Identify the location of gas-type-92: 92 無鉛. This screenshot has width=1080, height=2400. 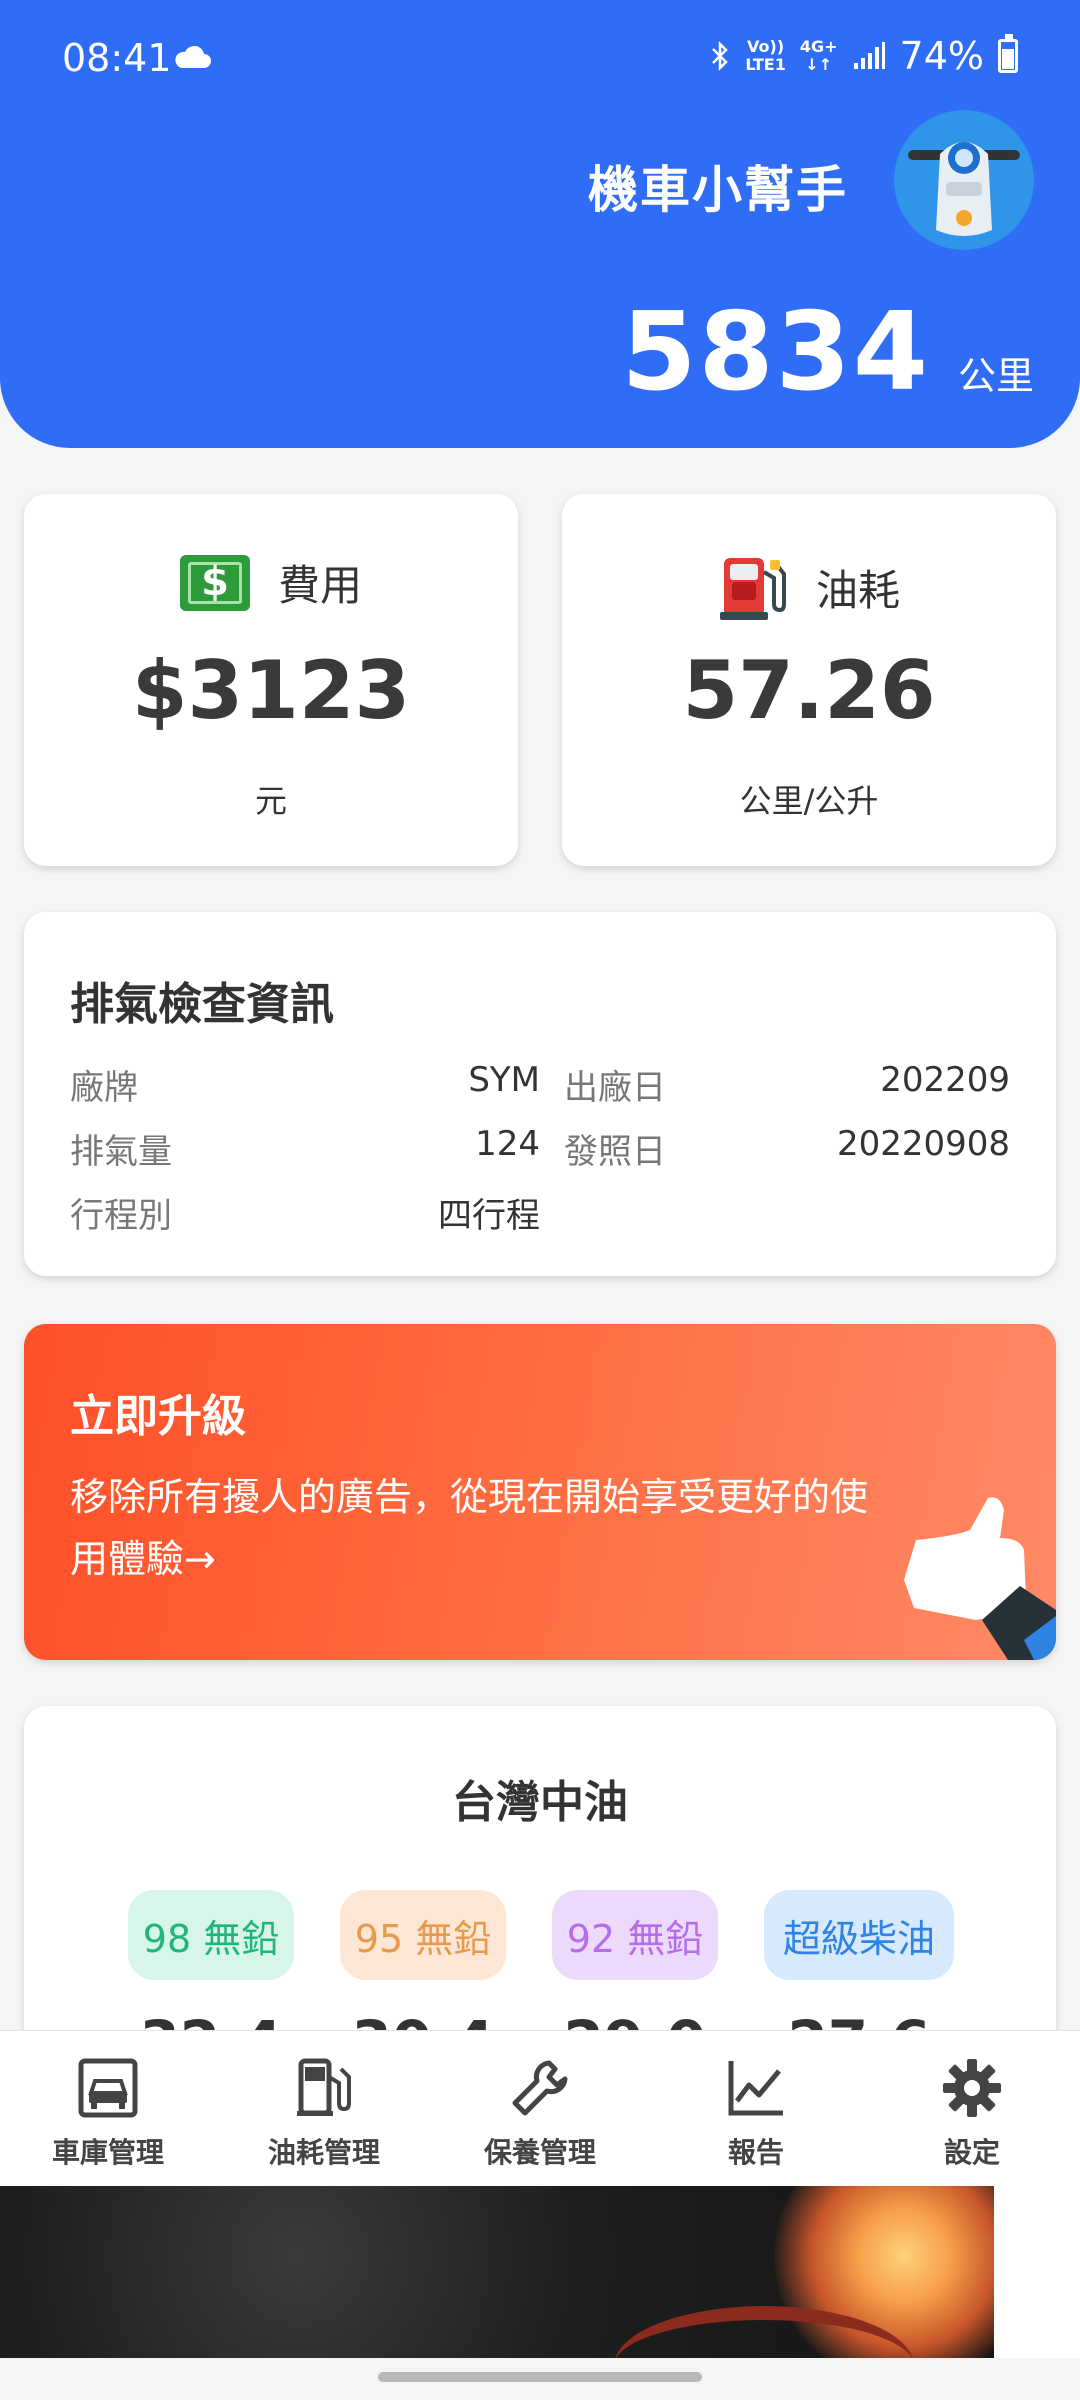
(635, 1935).